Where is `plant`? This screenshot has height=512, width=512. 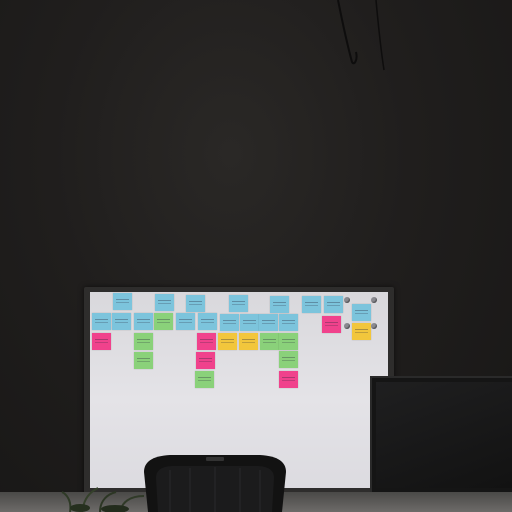
plant is located at coordinates (103, 499).